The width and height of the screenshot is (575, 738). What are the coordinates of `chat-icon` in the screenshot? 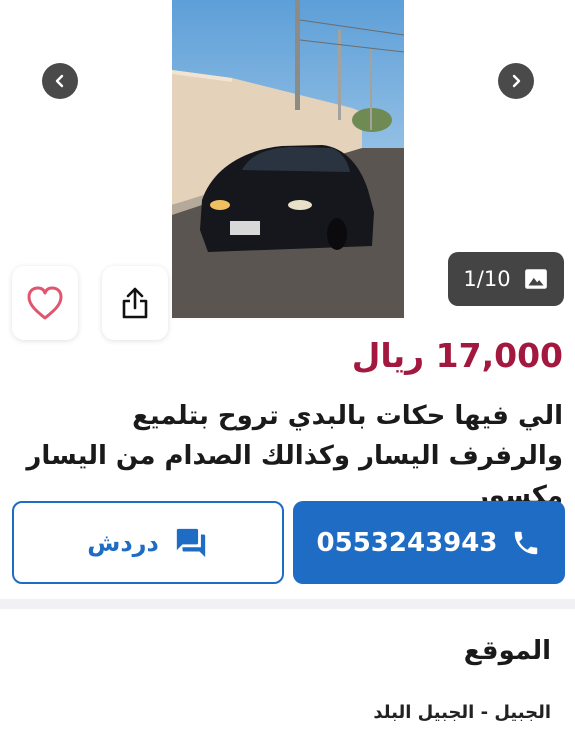 It's located at (190, 542).